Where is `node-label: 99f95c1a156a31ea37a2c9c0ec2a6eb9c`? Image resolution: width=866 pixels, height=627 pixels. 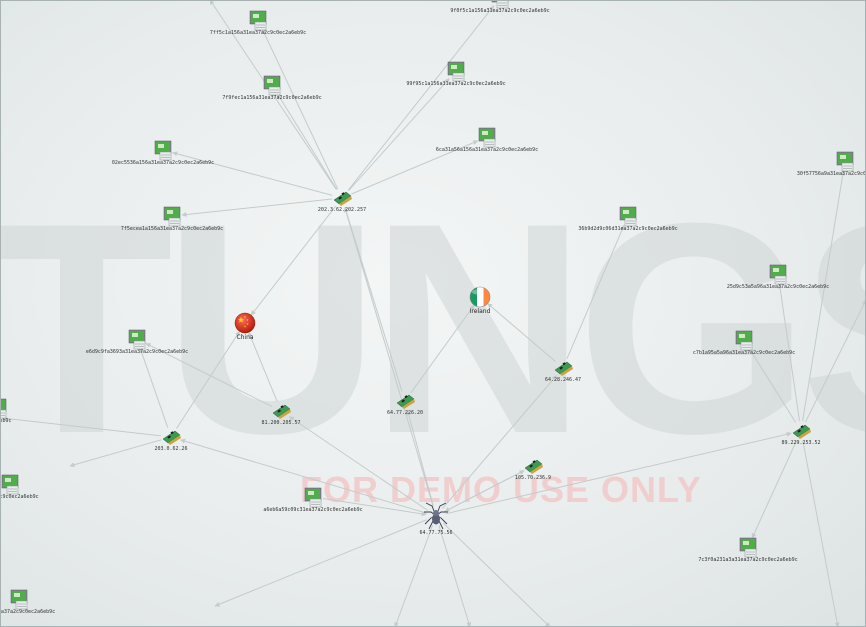 node-label: 99f95c1a156a31ea37a2c9c0ec2a6eb9c is located at coordinates (455, 84).